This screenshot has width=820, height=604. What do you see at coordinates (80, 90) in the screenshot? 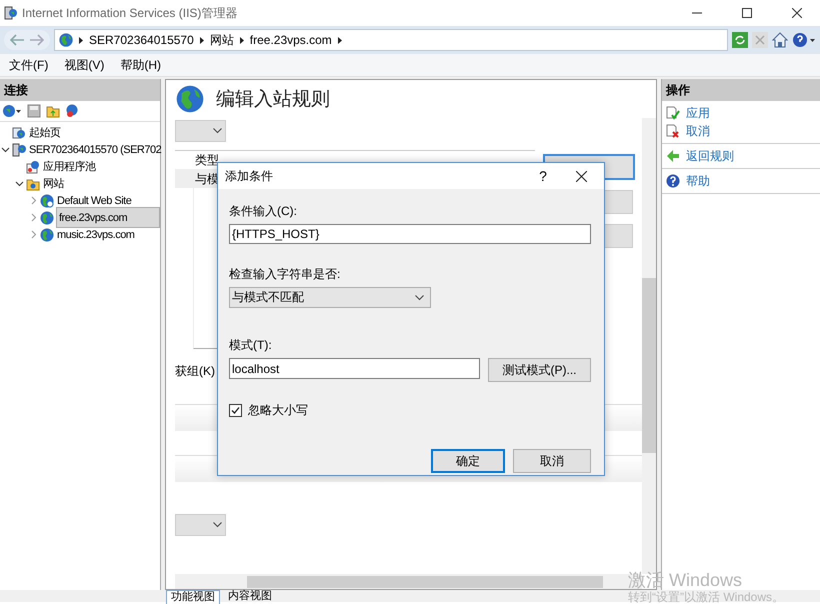
I see `pane-header: 连接` at bounding box center [80, 90].